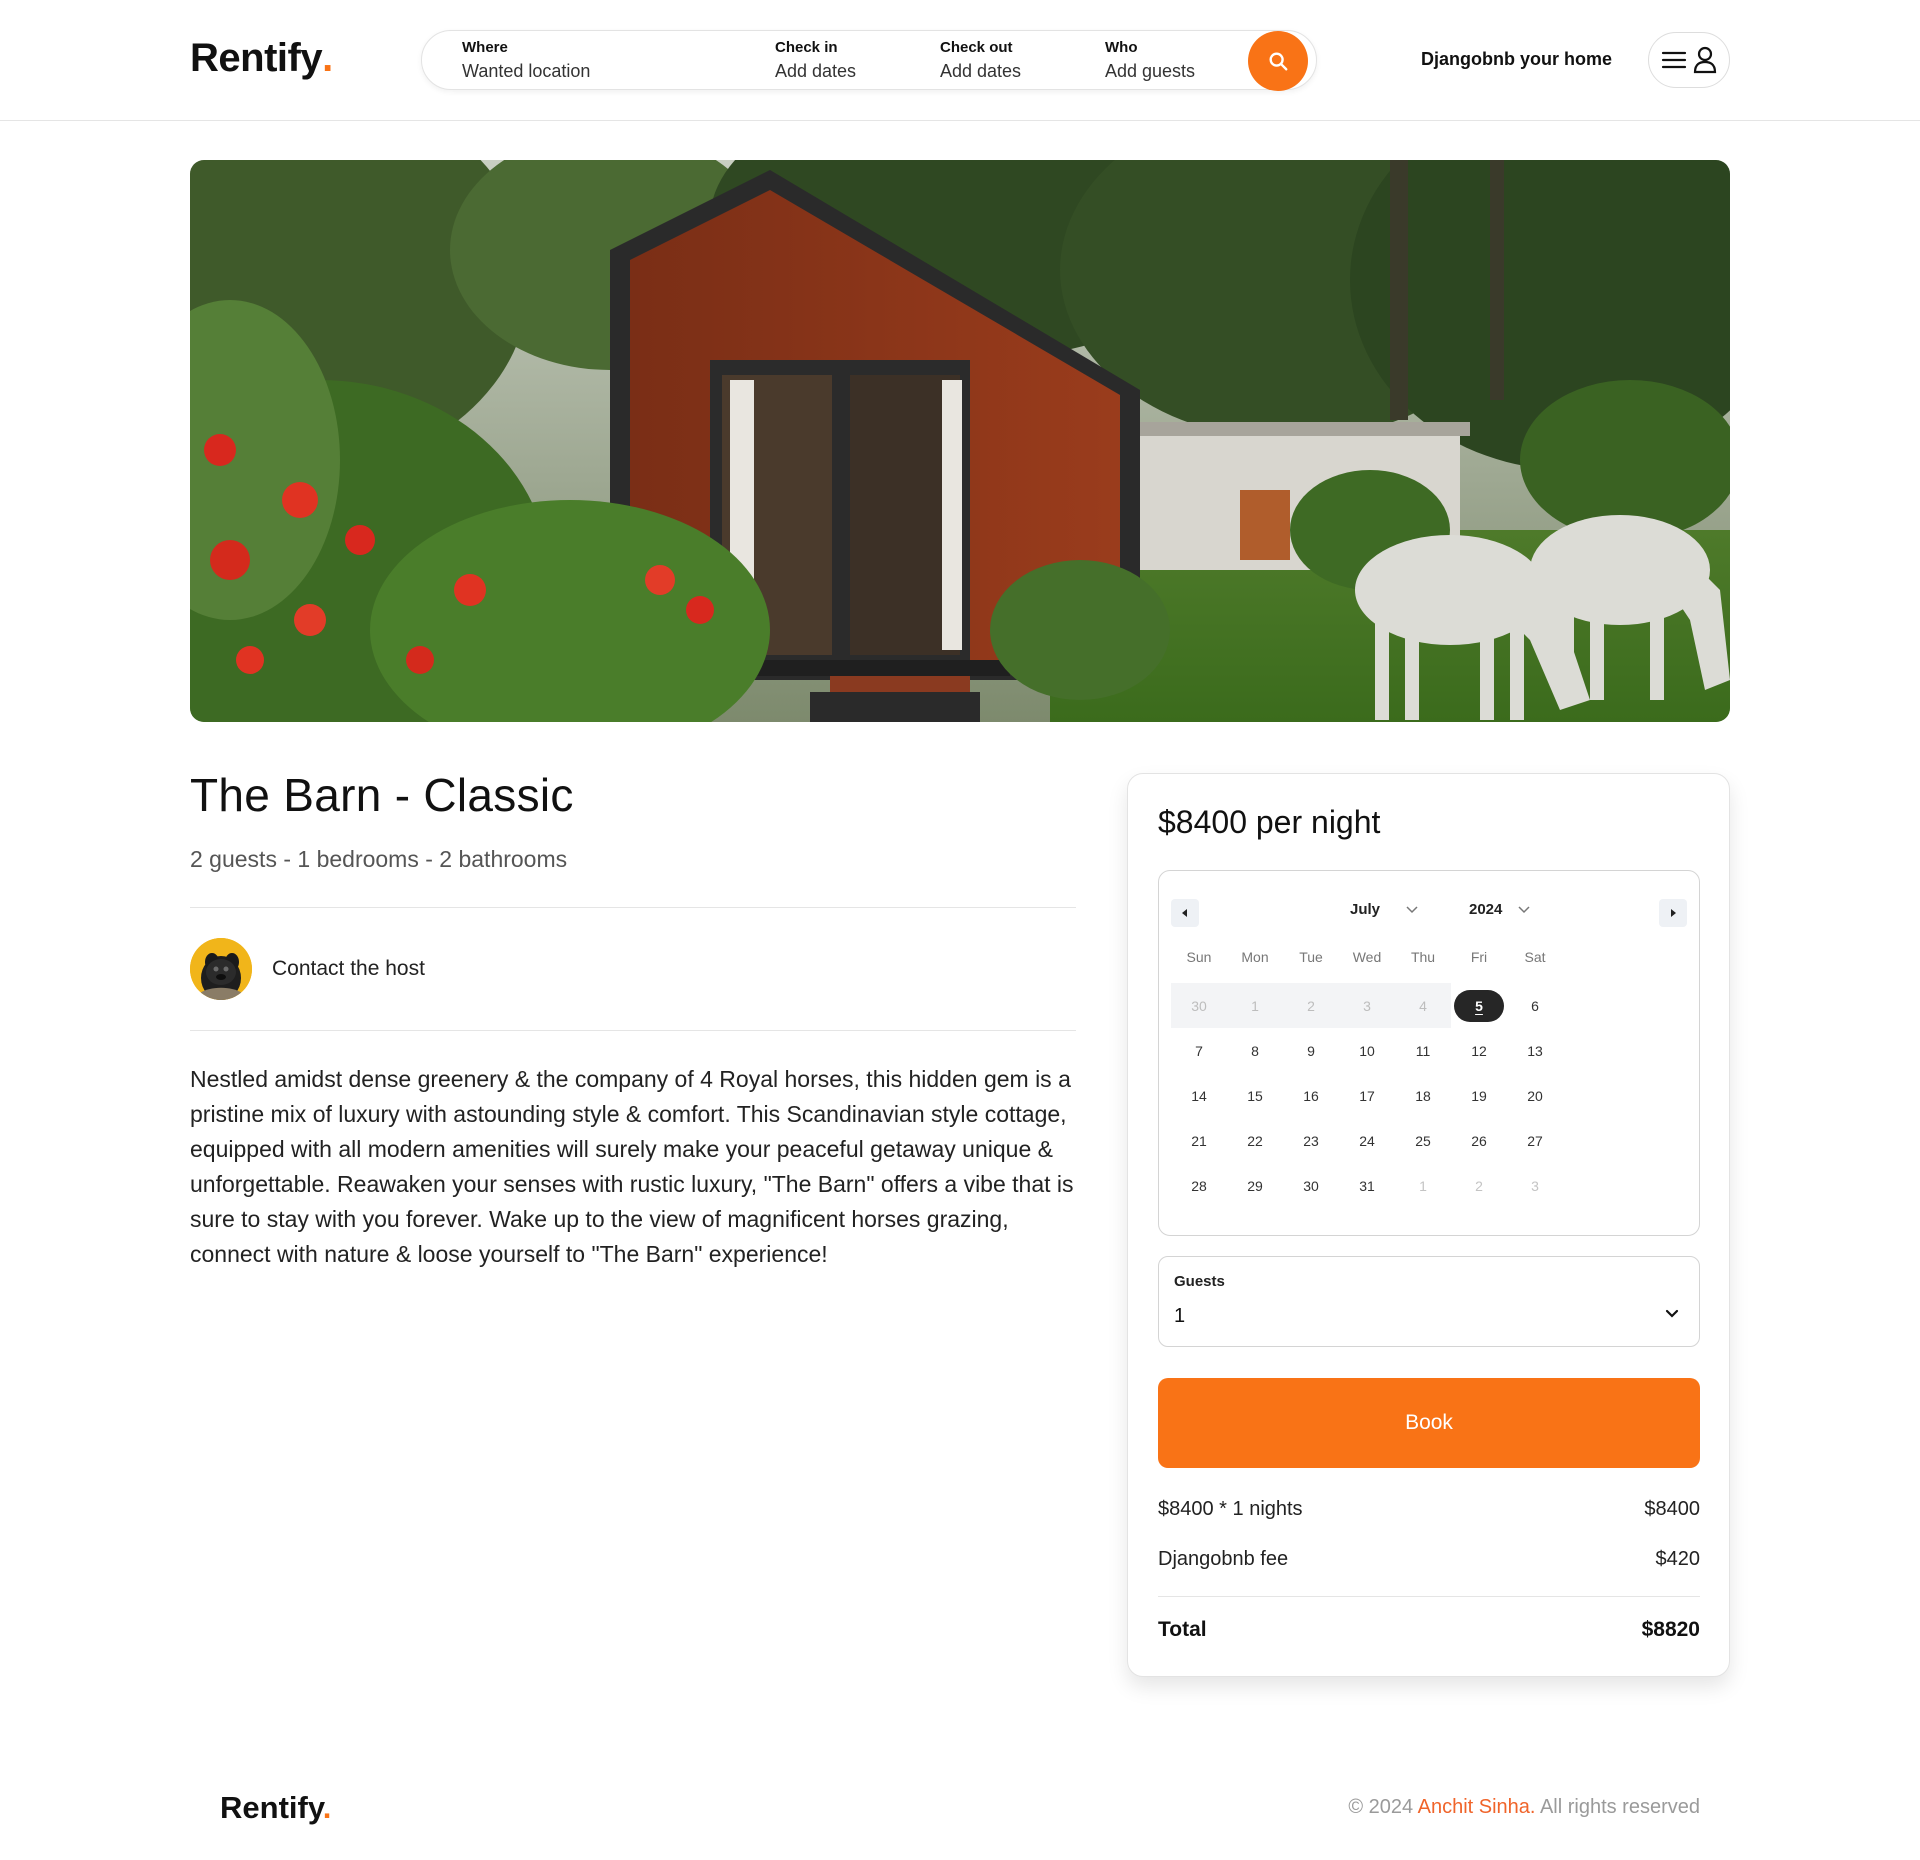  Describe the element at coordinates (1423, 1005) in the screenshot. I see `calendar-day-disabled: 4` at that location.